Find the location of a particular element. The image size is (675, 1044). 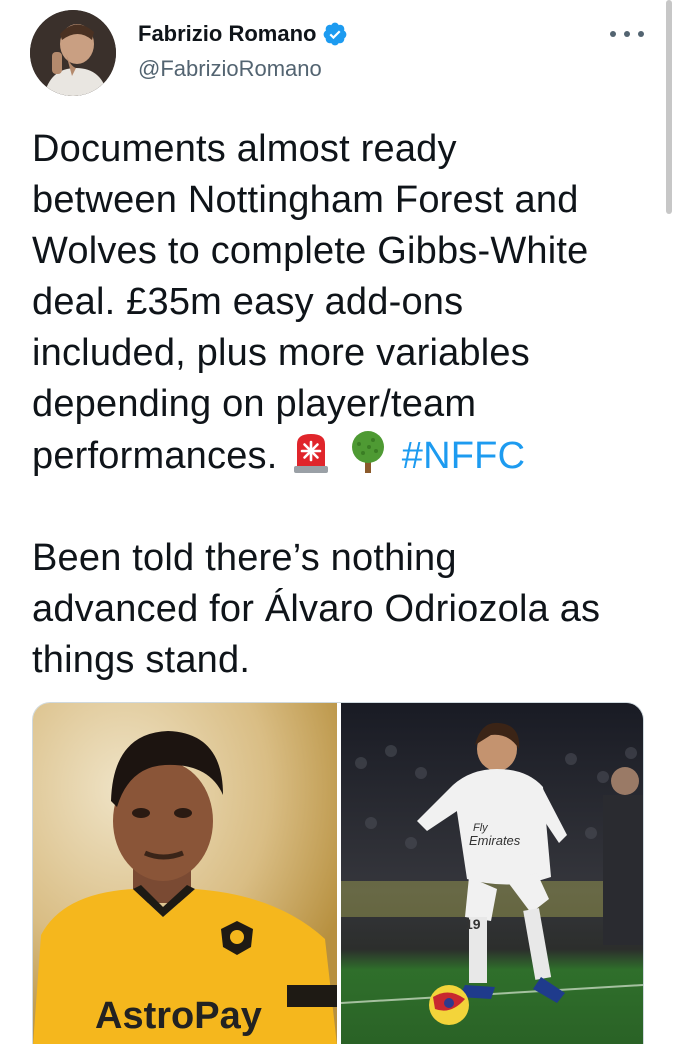

media-image-left: AstroPay is located at coordinates (185, 873).